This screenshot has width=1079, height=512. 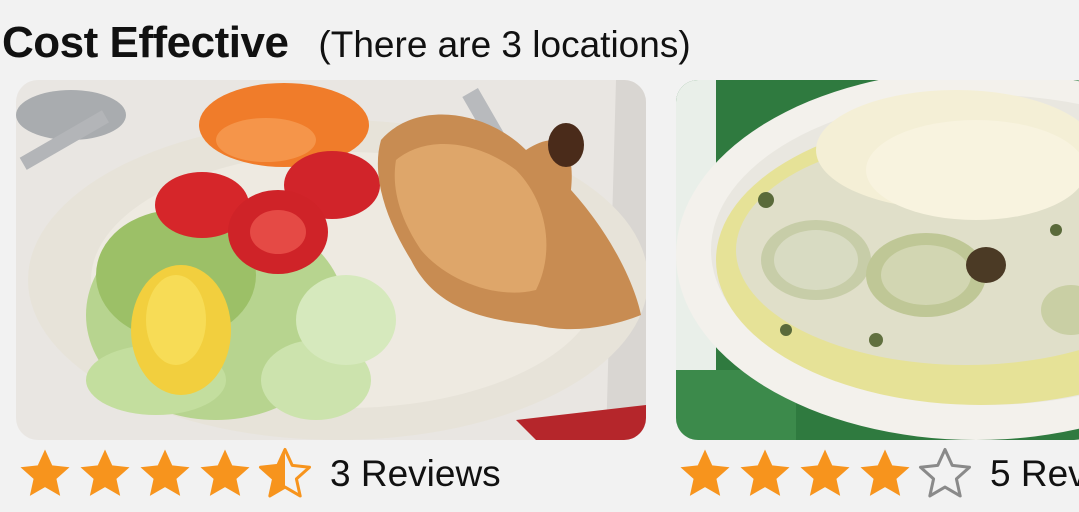 I want to click on section-header: Cost Effective (There are 3 locations), so click(x=346, y=43).